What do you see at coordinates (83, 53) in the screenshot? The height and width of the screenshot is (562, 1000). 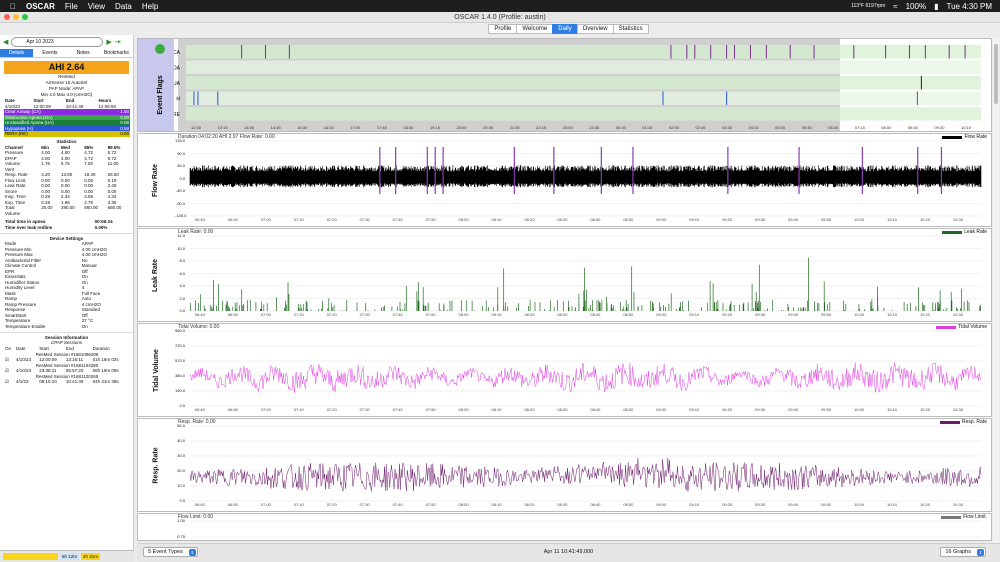 I see `tab-notes: Notes` at bounding box center [83, 53].